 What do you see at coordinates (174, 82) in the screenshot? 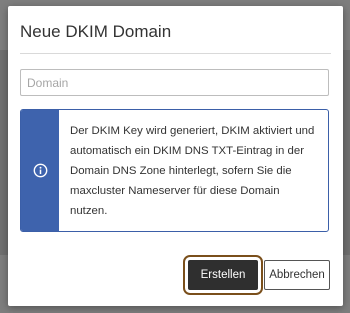
I see `domain-input` at bounding box center [174, 82].